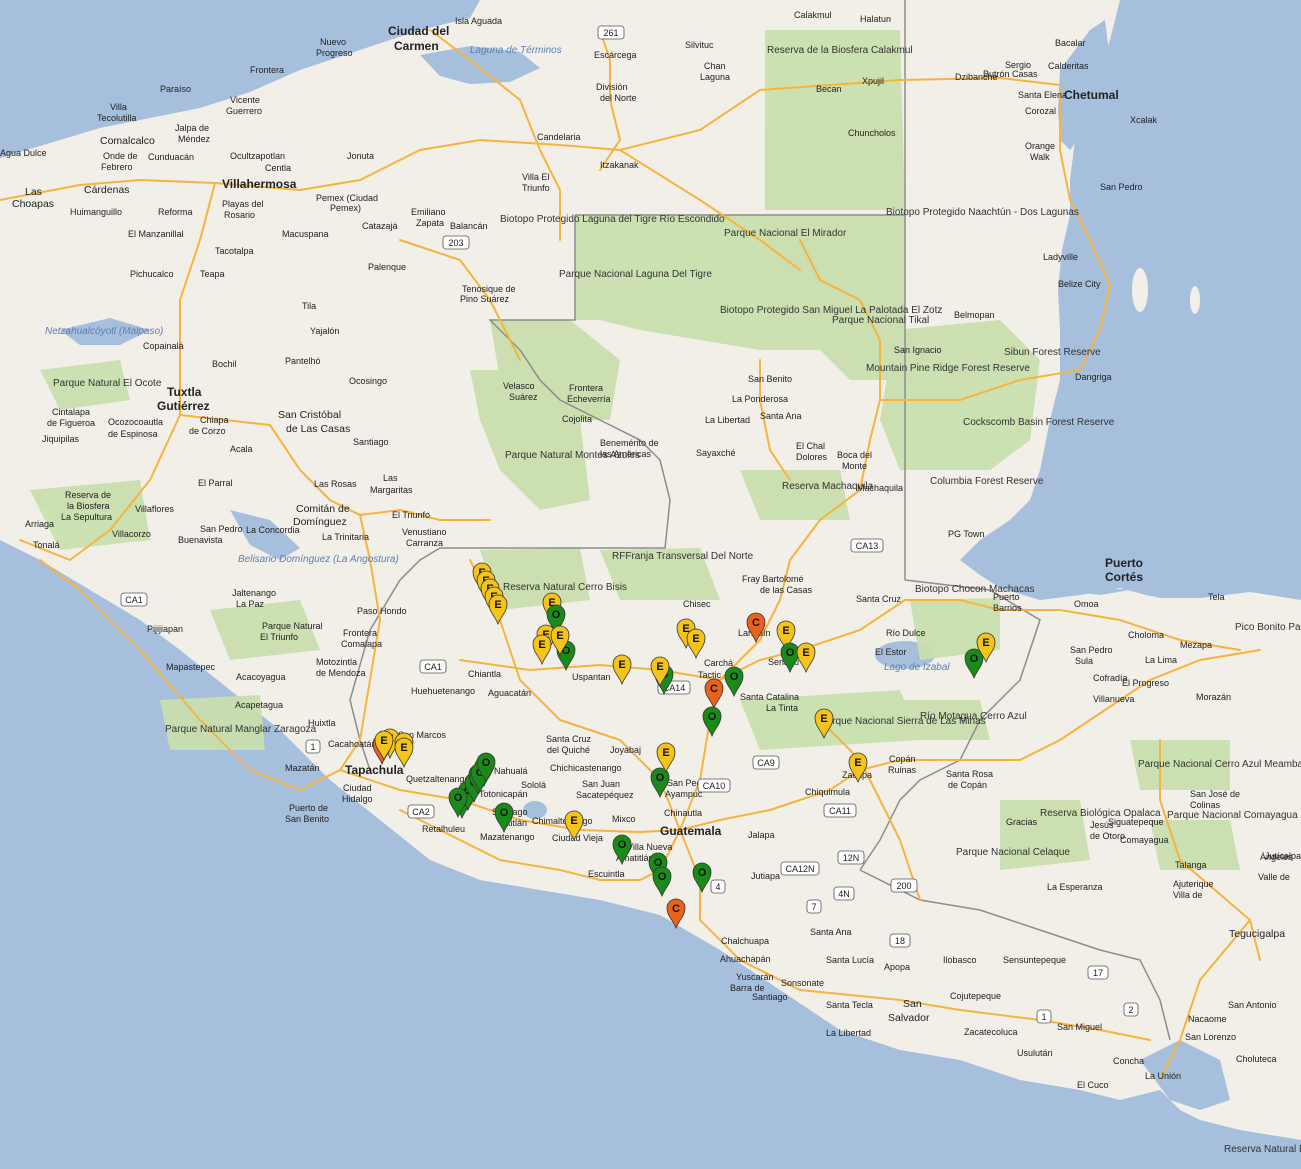  I want to click on park-label: Parque Natural Manglar Zaragoza, so click(241, 729).